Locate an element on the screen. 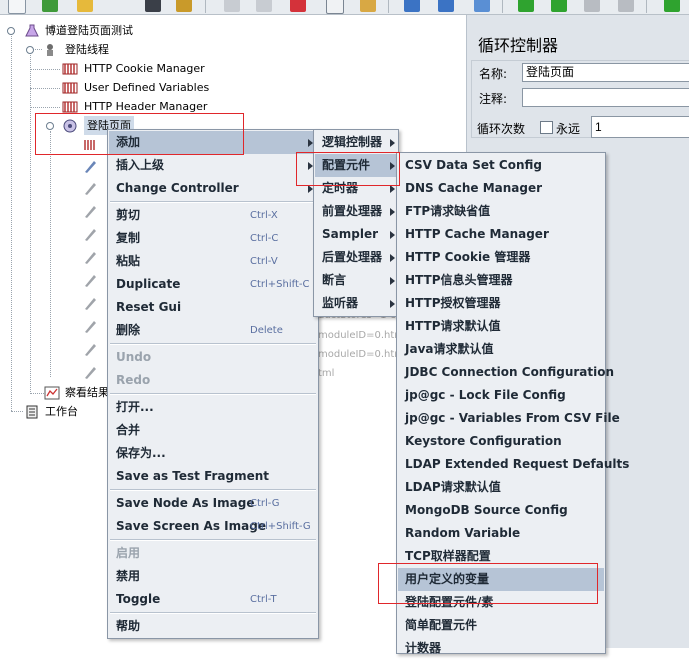 The image size is (689, 660). menu-item-redo: Redo is located at coordinates (213, 380).